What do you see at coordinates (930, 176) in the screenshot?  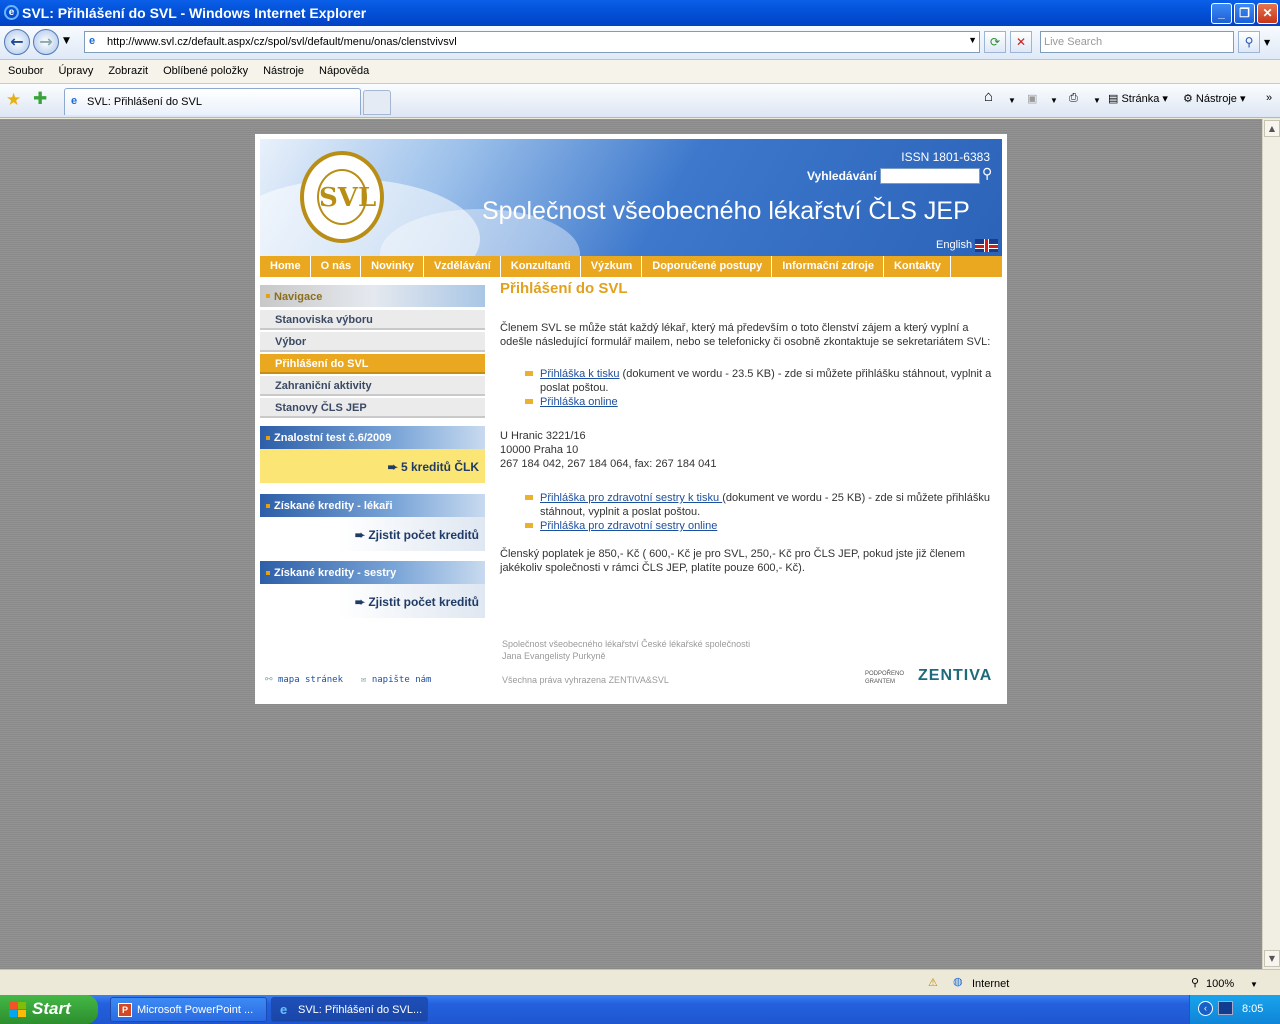 I see `site-search-input` at bounding box center [930, 176].